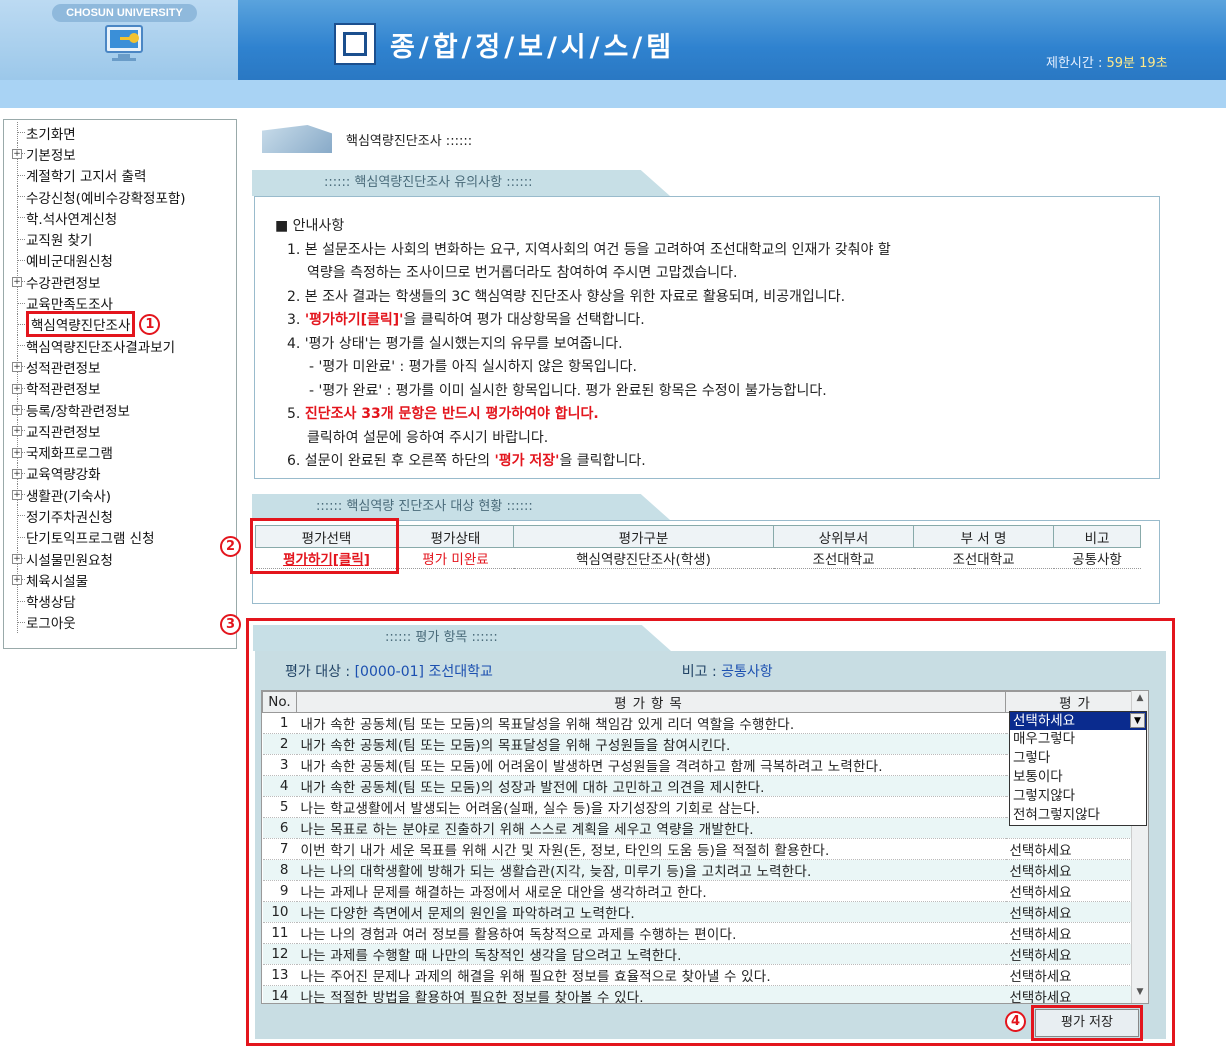 The image size is (1226, 1056). What do you see at coordinates (69, 262) in the screenshot?
I see `sidebar-item-label: 예비군대원신청` at bounding box center [69, 262].